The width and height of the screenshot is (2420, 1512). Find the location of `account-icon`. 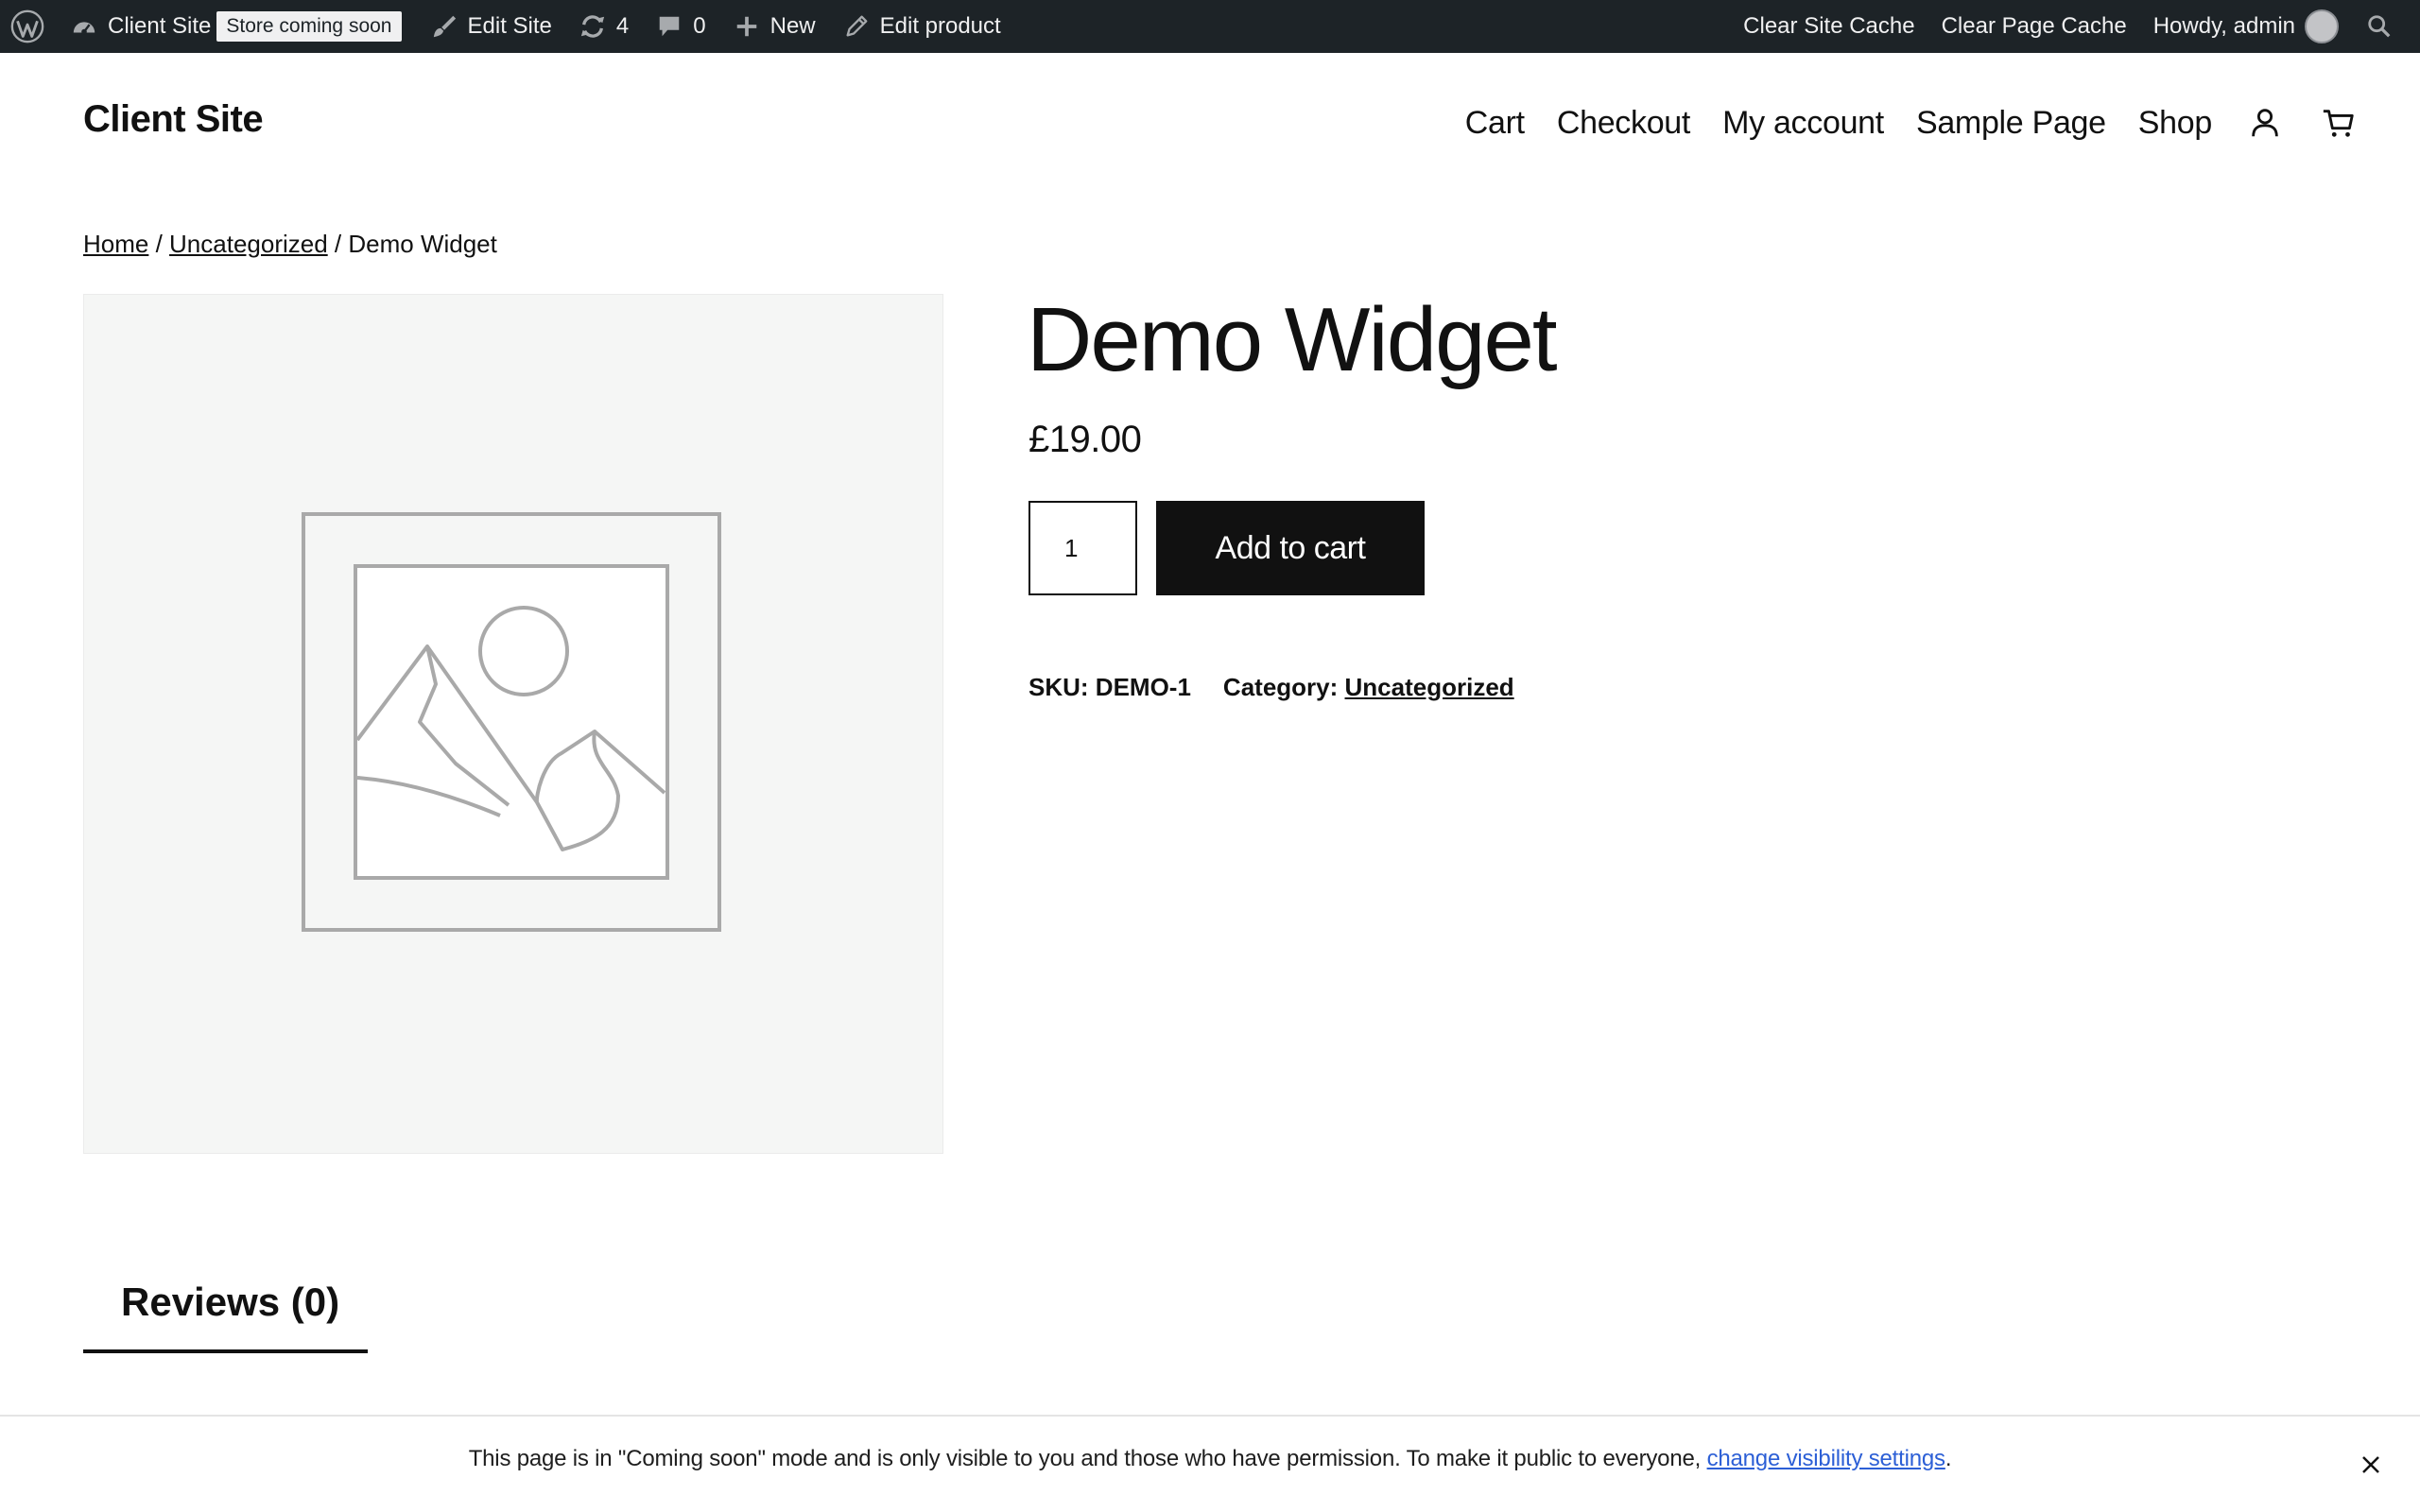

account-icon is located at coordinates (2265, 123).